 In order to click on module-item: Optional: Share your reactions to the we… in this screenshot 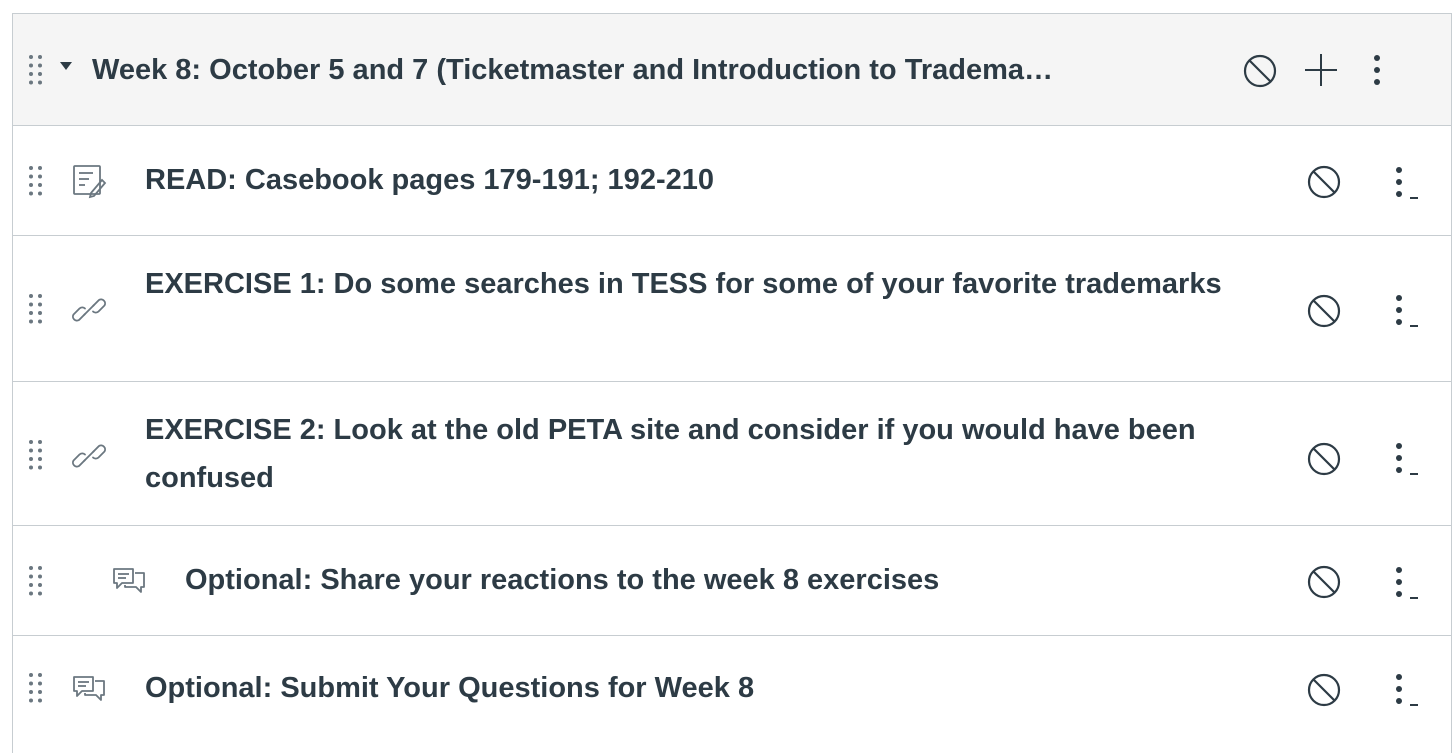, I will do `click(732, 581)`.